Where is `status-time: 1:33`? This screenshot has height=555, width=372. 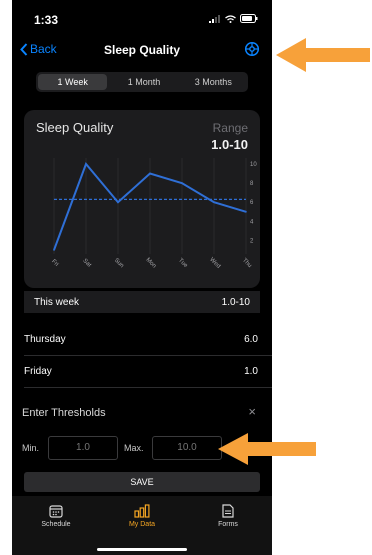 status-time: 1:33 is located at coordinates (46, 20).